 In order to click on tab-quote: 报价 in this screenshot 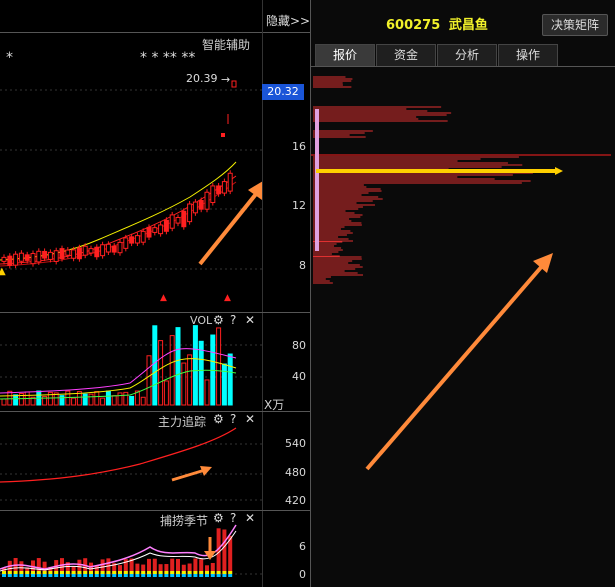, I will do `click(345, 55)`.